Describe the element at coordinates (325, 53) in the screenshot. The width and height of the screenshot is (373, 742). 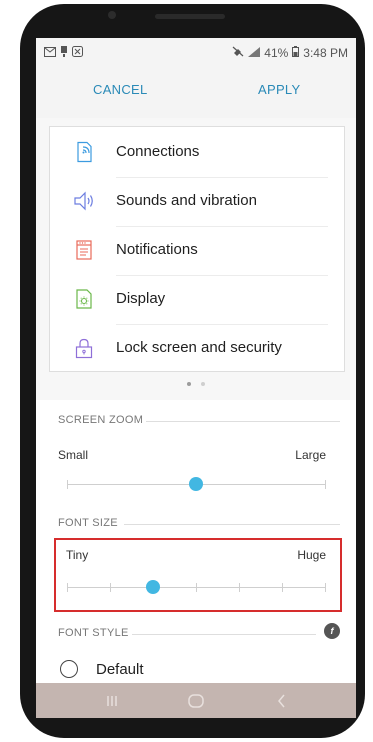
I see `clock: 3:48 PM` at that location.